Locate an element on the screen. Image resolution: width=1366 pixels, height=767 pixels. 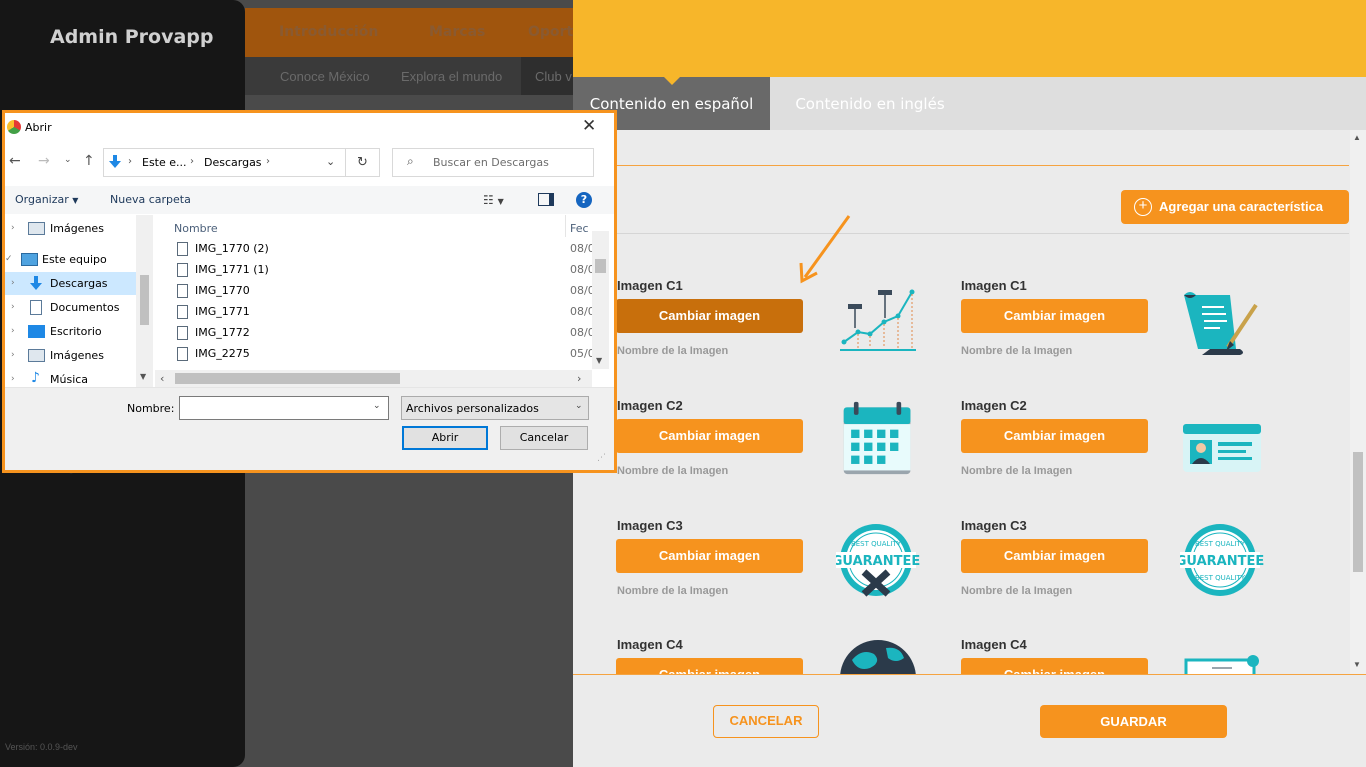
nav-item-este-equipo: ✓ Este equipo is located at coordinates (70, 259).